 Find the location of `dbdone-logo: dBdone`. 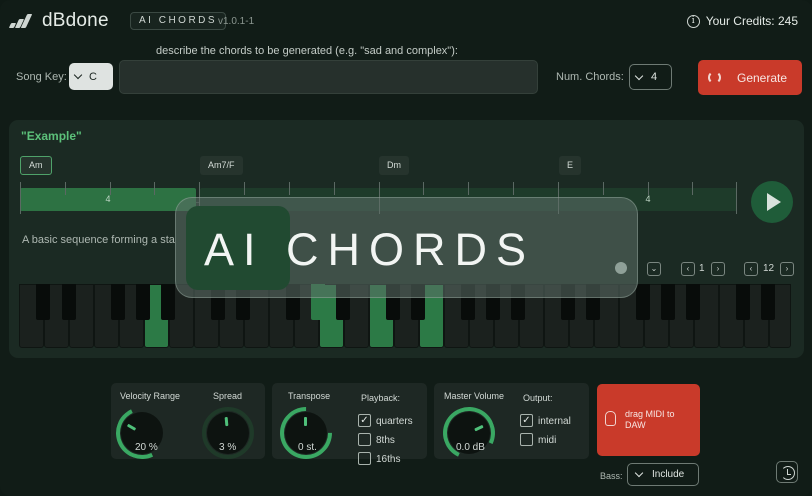

dbdone-logo: dBdone is located at coordinates (58, 21).